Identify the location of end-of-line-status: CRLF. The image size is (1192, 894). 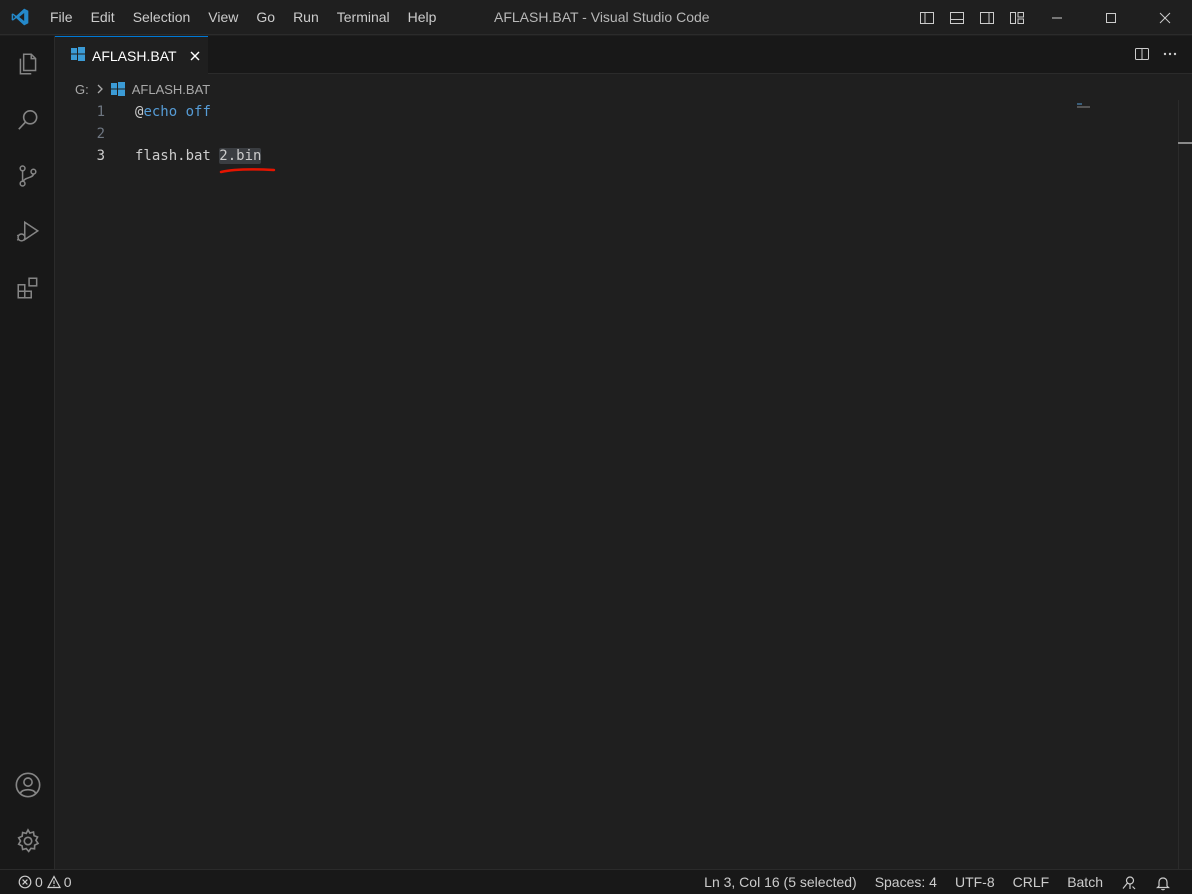
(1031, 882).